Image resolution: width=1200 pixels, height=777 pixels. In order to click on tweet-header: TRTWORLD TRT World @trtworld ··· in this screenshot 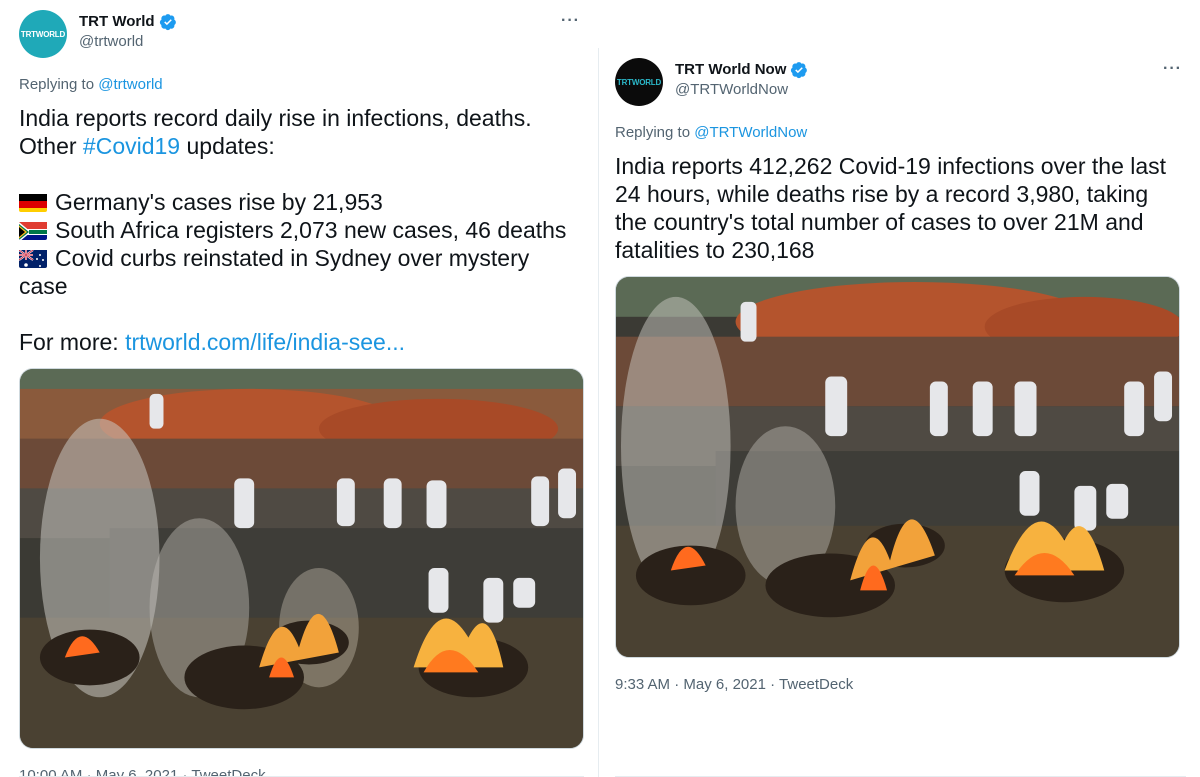, I will do `click(301, 35)`.